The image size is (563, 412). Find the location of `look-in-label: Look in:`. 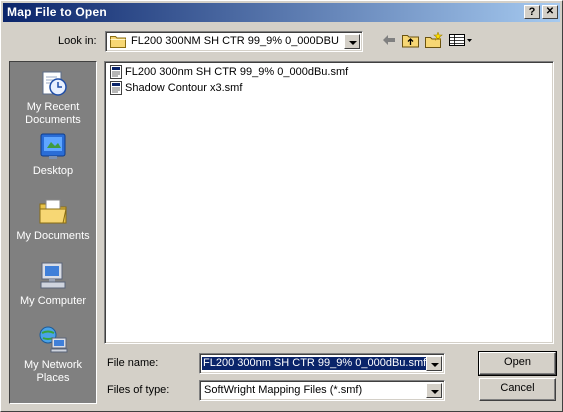

look-in-label: Look in: is located at coordinates (77, 41).